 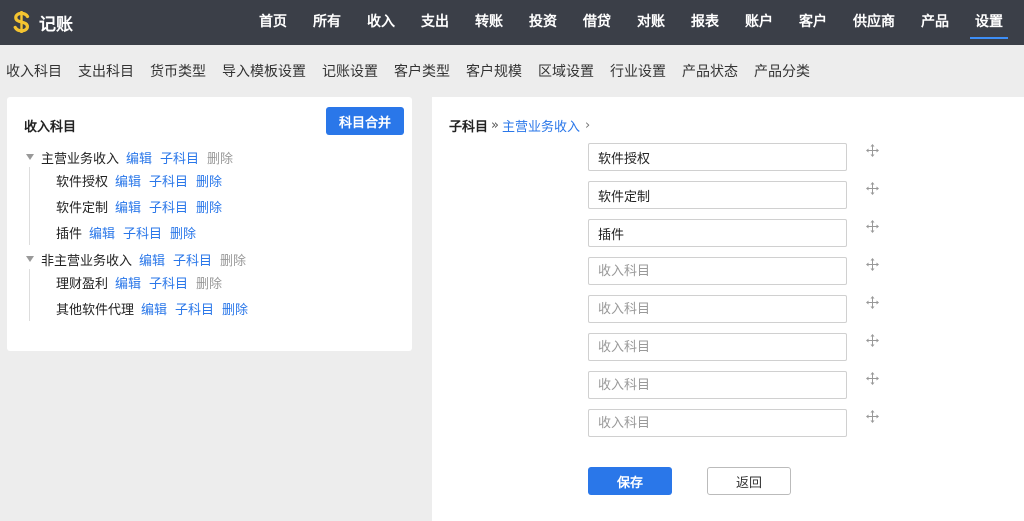 I want to click on tree-children: 理财盈利 编辑 子科目 删除 其他软件代理 编辑 子科目 删除, so click(x=217, y=295).